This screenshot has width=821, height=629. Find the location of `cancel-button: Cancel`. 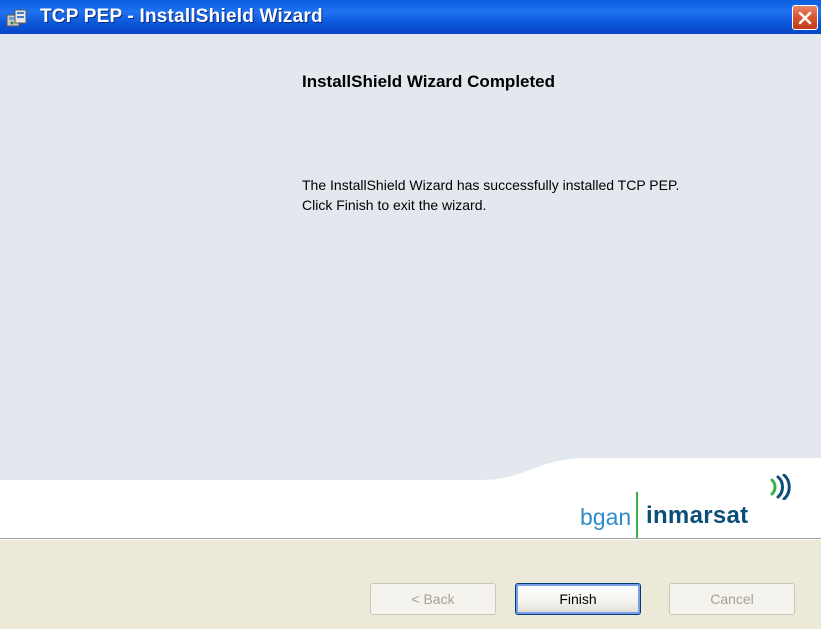

cancel-button: Cancel is located at coordinates (732, 599).